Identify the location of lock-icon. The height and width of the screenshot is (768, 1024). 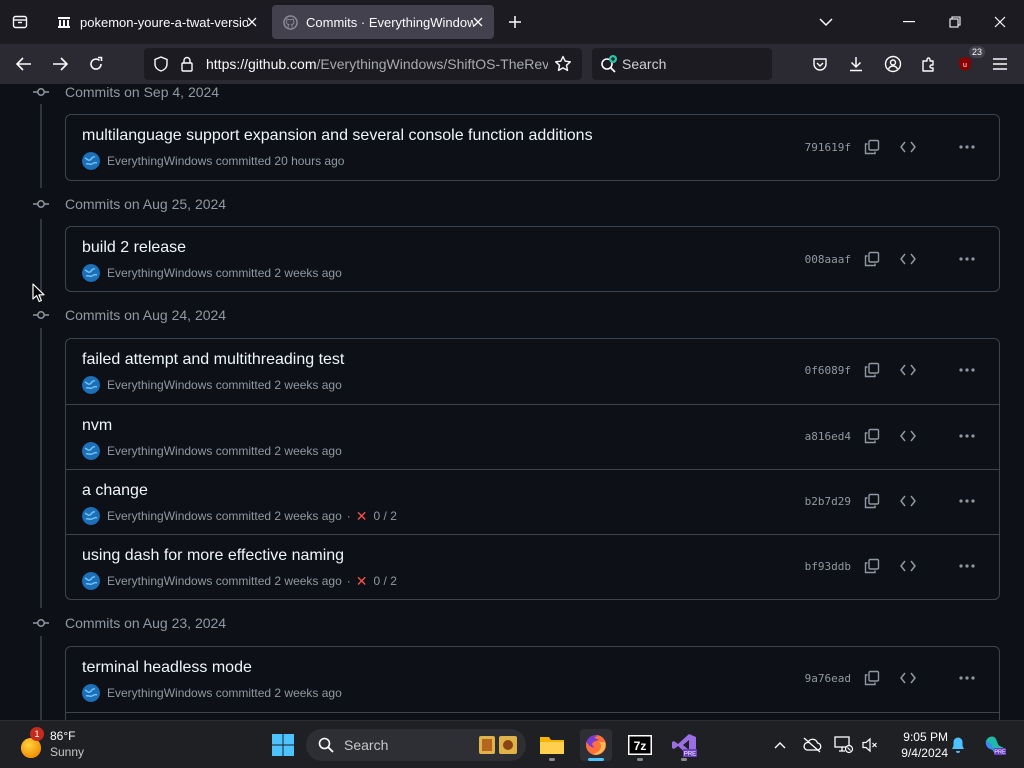
(187, 64).